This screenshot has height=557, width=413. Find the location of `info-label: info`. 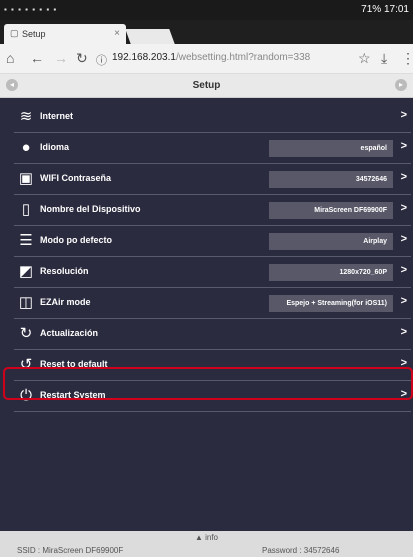

info-label: info is located at coordinates (212, 537).